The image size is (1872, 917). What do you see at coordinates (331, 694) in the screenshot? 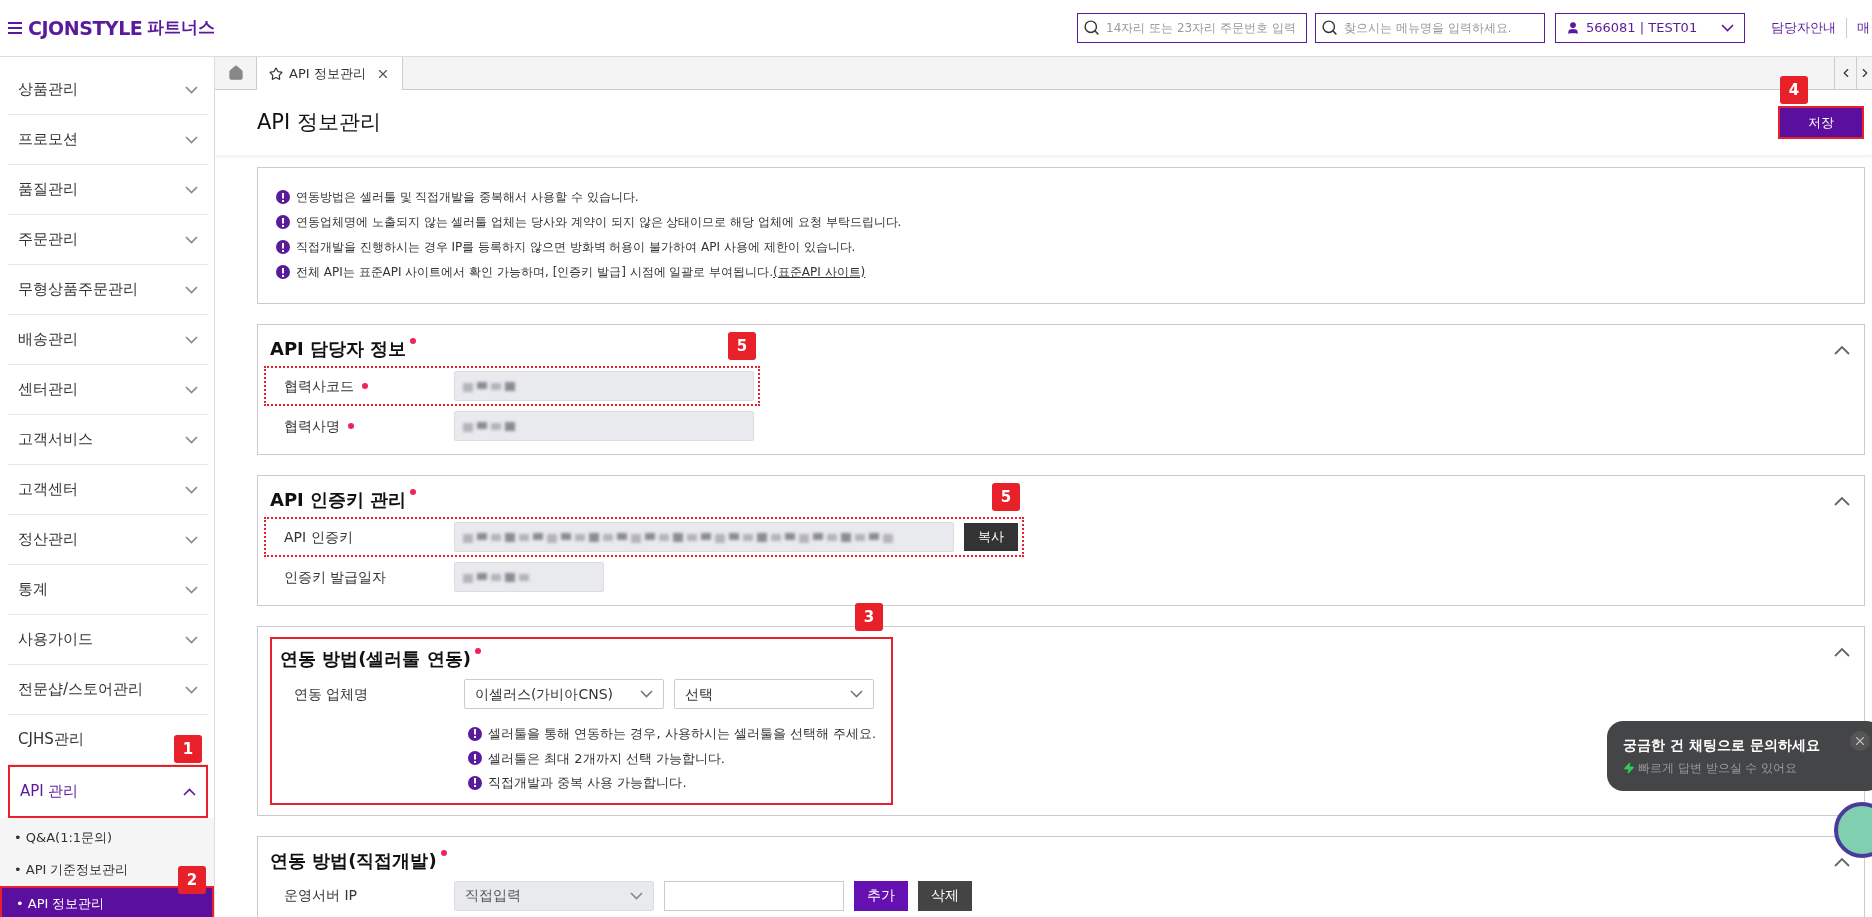
I see `field-label: 연동 업체명` at bounding box center [331, 694].